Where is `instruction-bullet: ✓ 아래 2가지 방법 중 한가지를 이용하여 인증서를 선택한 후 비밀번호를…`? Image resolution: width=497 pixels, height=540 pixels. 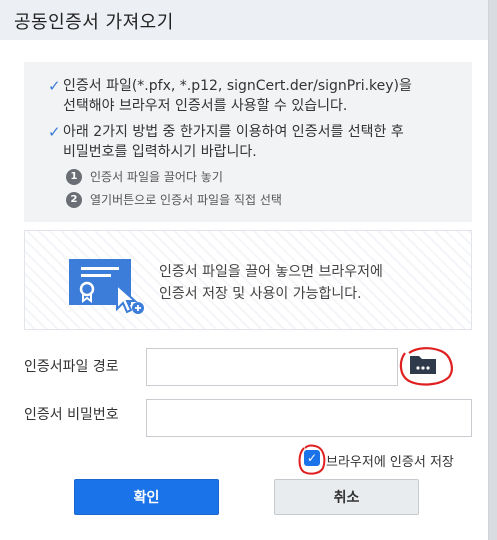 instruction-bullet: ✓ 아래 2가지 방법 중 한가지를 이용하여 인증서를 선택한 후 비밀번호를… is located at coordinates (250, 142).